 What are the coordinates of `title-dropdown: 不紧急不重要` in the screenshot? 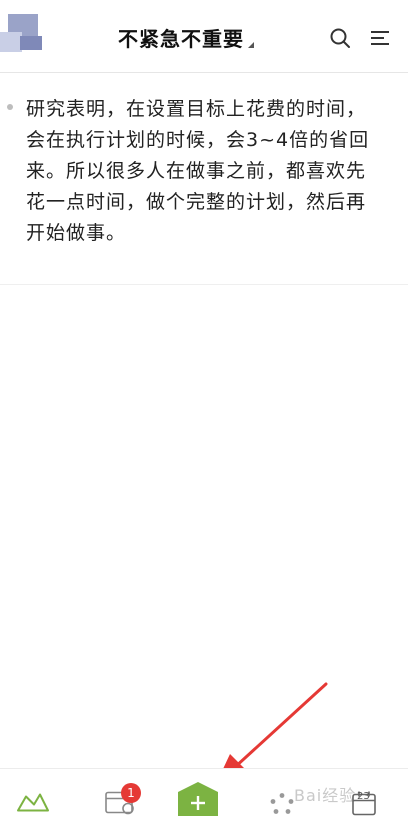 It's located at (186, 39).